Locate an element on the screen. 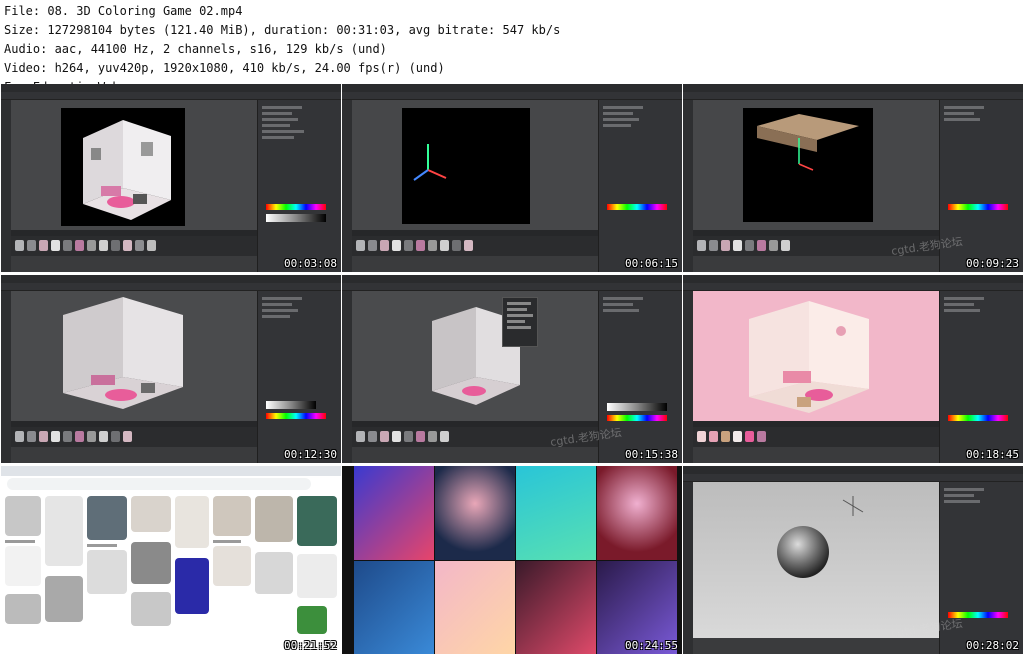  thumbnail-3: cgtd.老狗论坛 00:09:23 is located at coordinates (853, 178).